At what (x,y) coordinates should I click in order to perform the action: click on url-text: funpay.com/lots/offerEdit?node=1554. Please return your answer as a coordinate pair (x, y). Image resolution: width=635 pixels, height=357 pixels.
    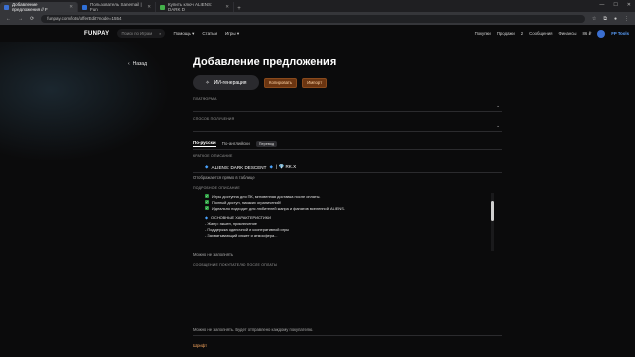
    Looking at the image, I should click on (84, 18).